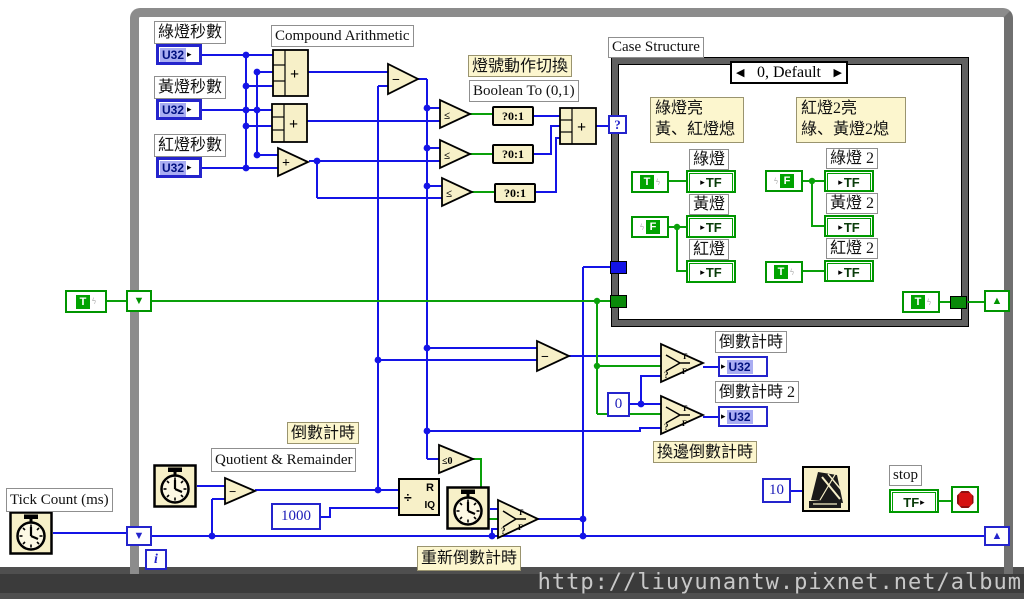  I want to click on stop-button-terminal: TF ▸, so click(914, 501).